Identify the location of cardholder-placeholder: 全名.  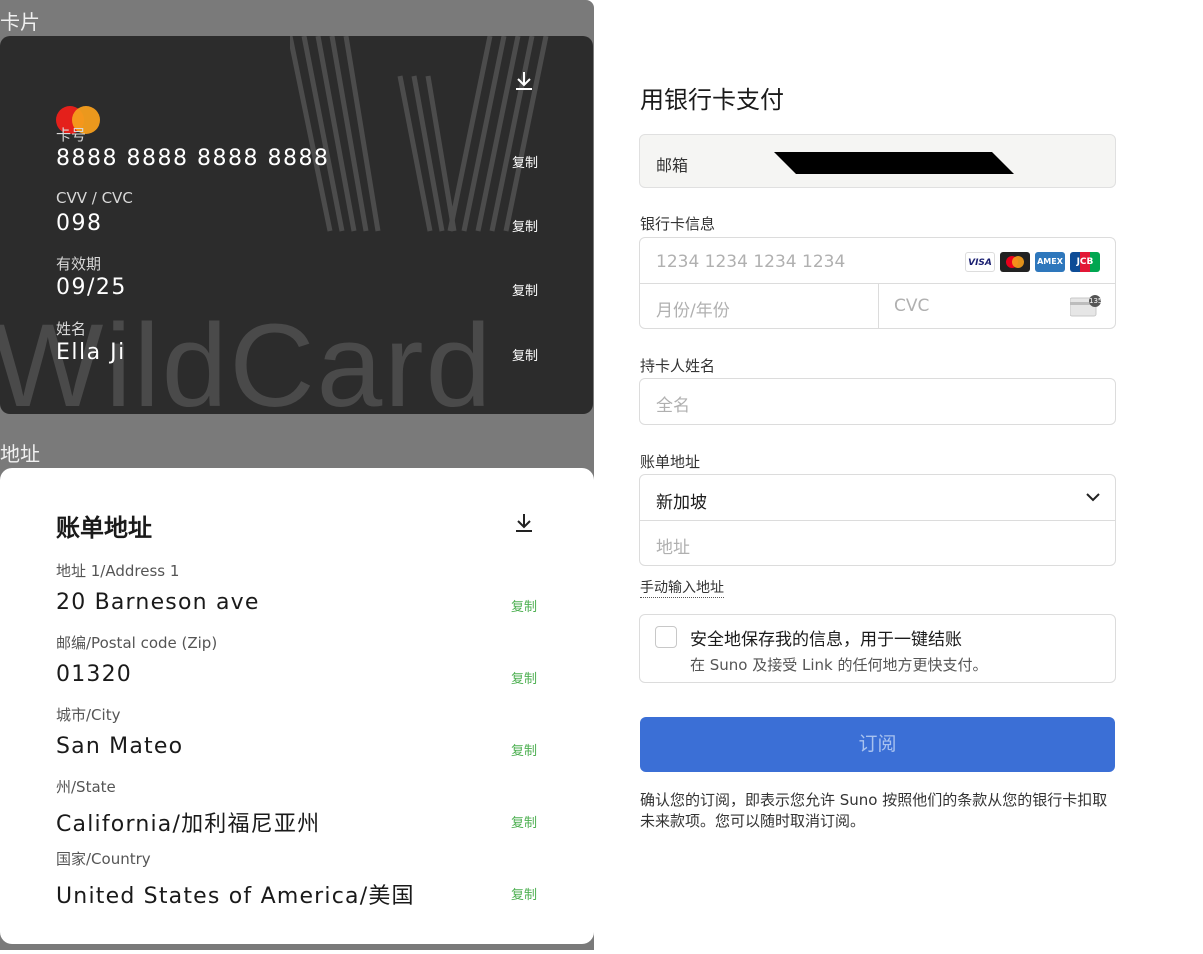
(673, 406).